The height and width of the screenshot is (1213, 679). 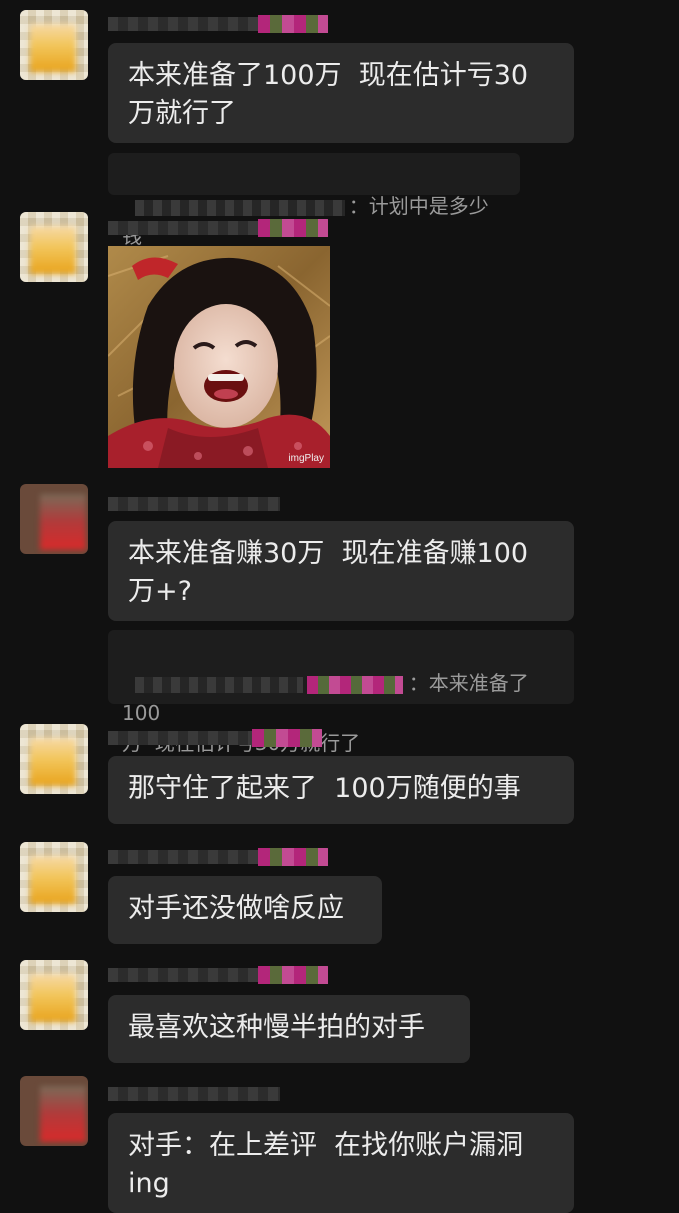 What do you see at coordinates (341, 571) in the screenshot?
I see `message-bubble: 本来准备赚30万 现在准备赚100 万+?` at bounding box center [341, 571].